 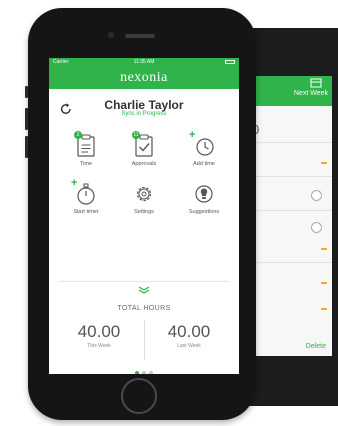 I want to click on last-week-hours: 40.00 Last Week, so click(x=189, y=335).